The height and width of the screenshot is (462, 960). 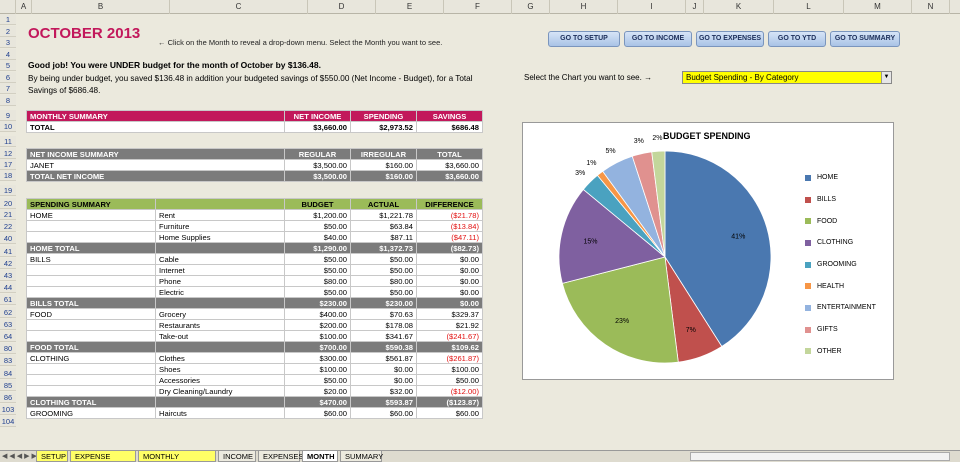 What do you see at coordinates (584, 7) in the screenshot?
I see `column-header-h: H` at bounding box center [584, 7].